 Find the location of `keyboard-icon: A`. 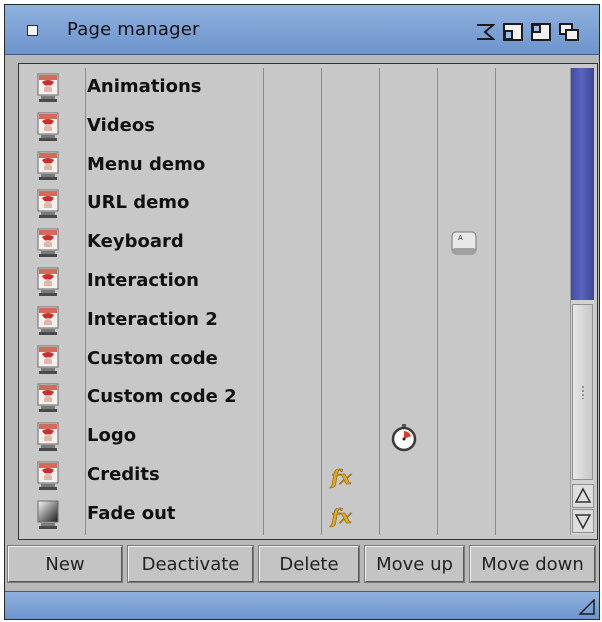

keyboard-icon: A is located at coordinates (464, 243).